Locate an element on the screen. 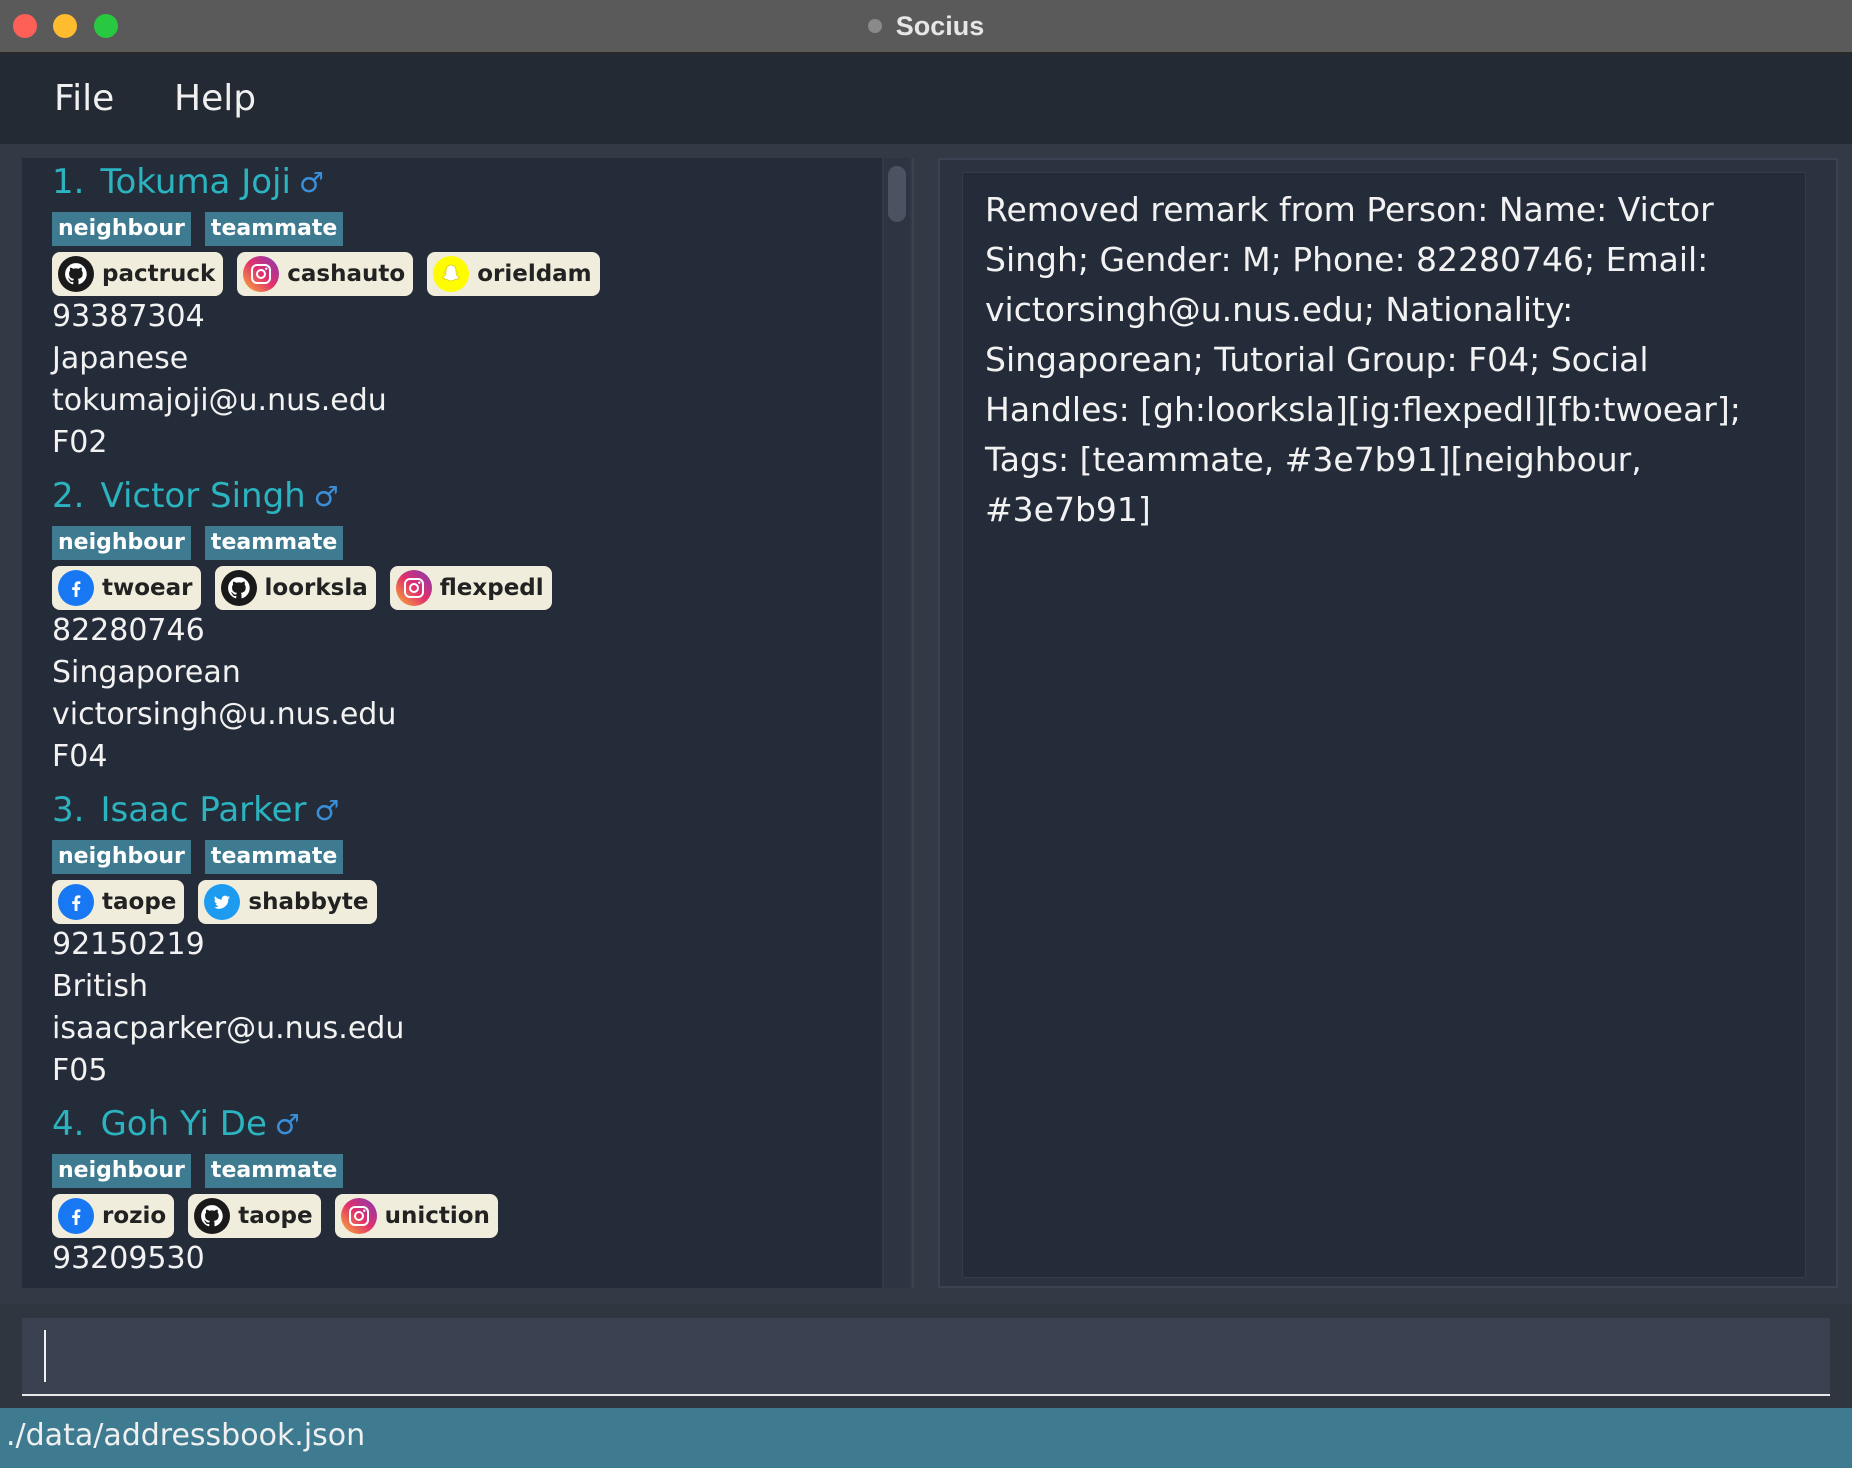 The image size is (1852, 1468). list-scrollbar-thumb is located at coordinates (897, 194).